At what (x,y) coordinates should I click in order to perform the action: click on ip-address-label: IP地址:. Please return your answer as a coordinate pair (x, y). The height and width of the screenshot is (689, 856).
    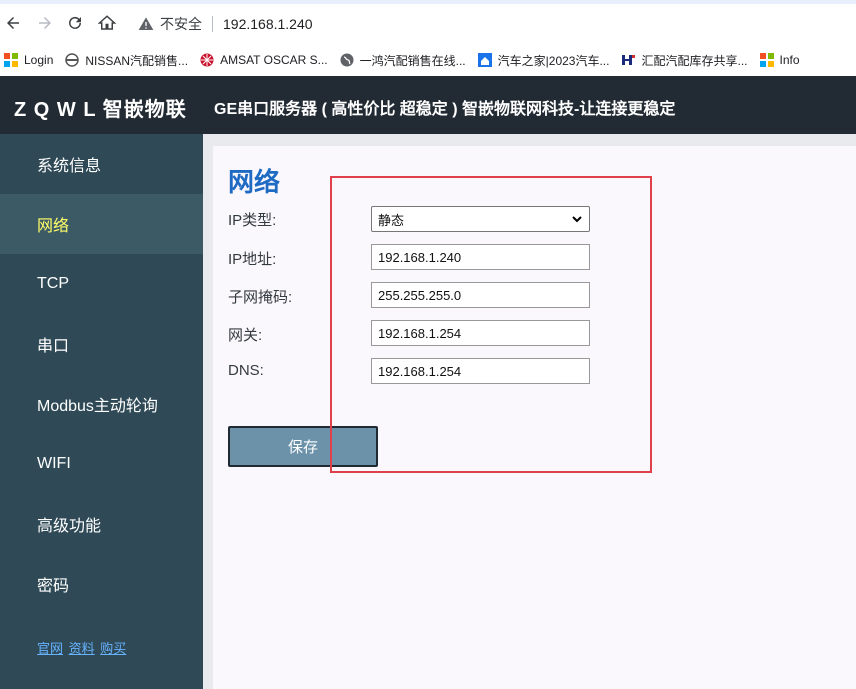
    Looking at the image, I should click on (252, 259).